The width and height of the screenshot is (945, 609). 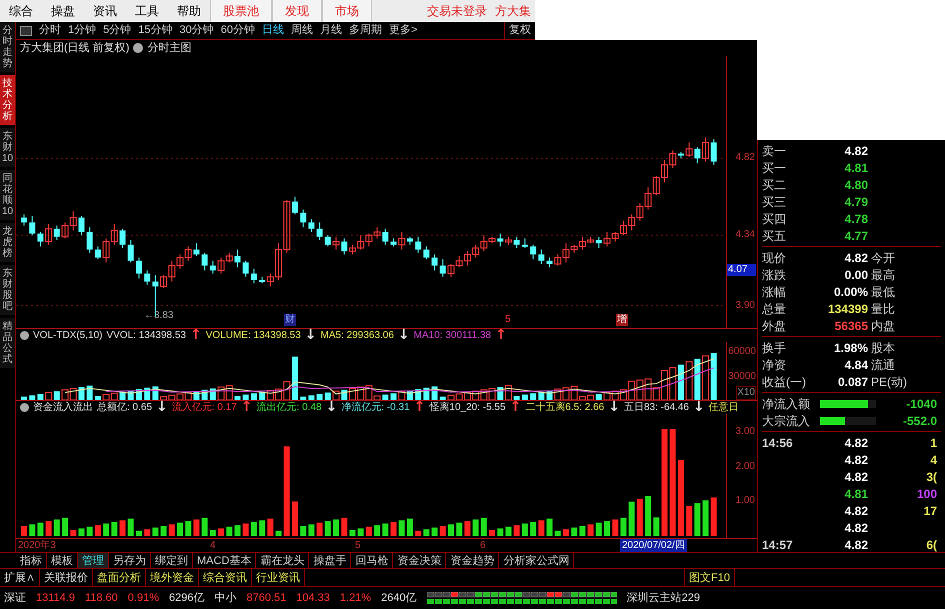 I want to click on volume-axis-label: X10, so click(x=746, y=393).